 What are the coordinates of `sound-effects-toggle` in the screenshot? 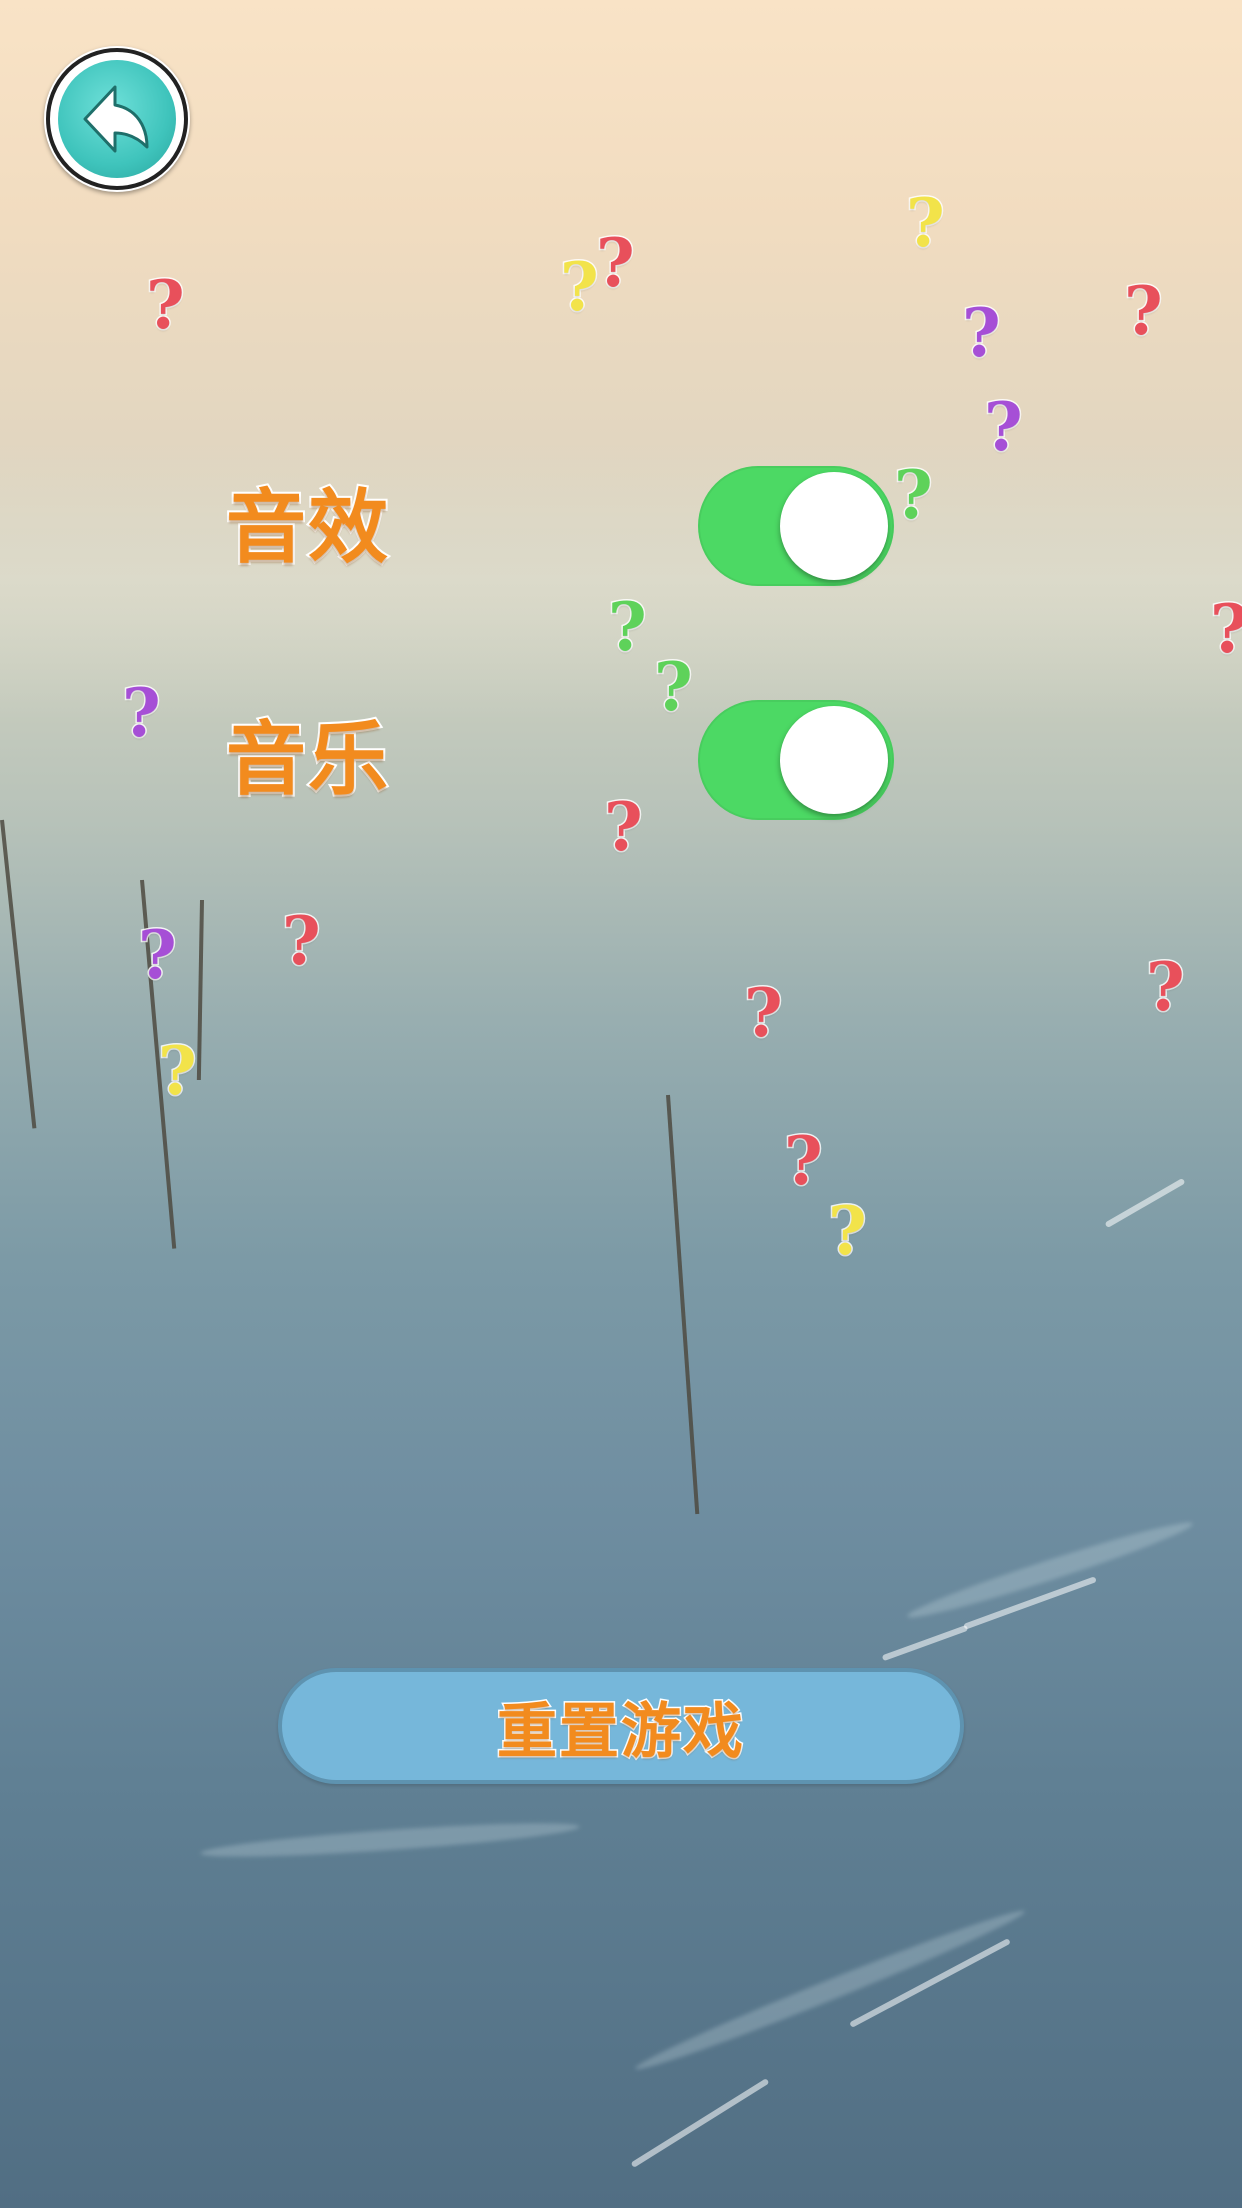 It's located at (796, 526).